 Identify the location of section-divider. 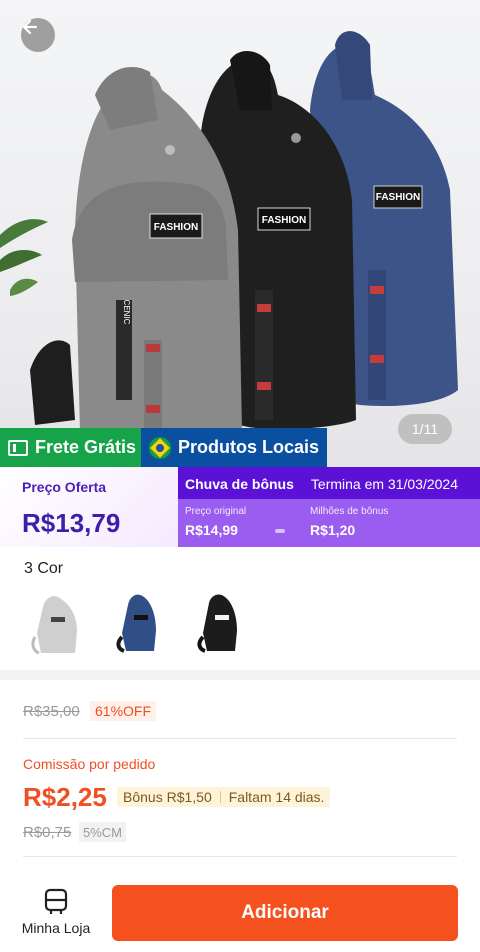
(240, 675).